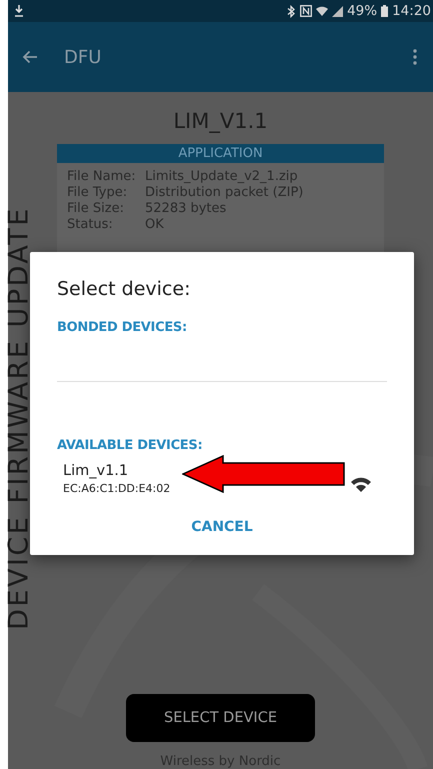  What do you see at coordinates (124, 289) in the screenshot?
I see `dialog-title: Select device:` at bounding box center [124, 289].